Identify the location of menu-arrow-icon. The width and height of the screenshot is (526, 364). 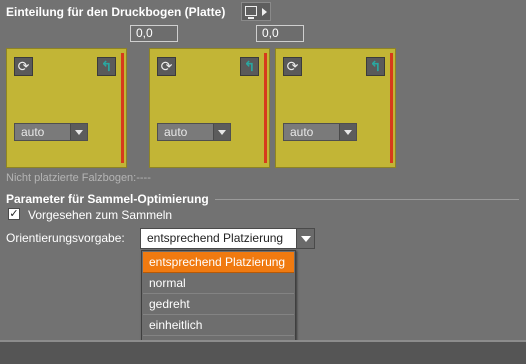
(264, 12).